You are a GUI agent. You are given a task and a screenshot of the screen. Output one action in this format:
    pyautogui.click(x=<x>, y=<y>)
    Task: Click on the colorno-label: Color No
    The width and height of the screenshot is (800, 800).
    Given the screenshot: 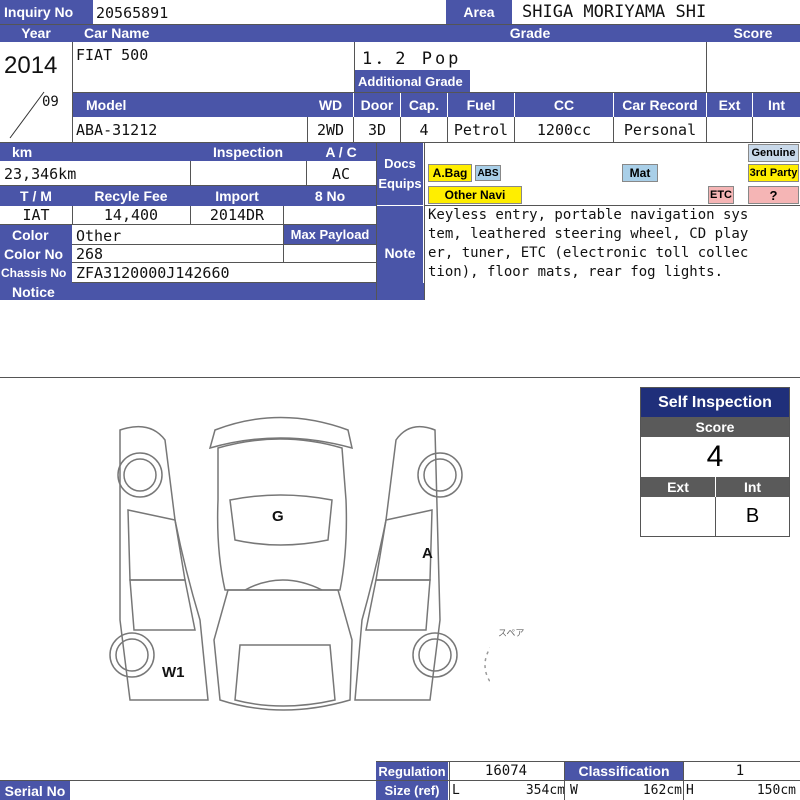 What is the action you would take?
    pyautogui.click(x=36, y=254)
    